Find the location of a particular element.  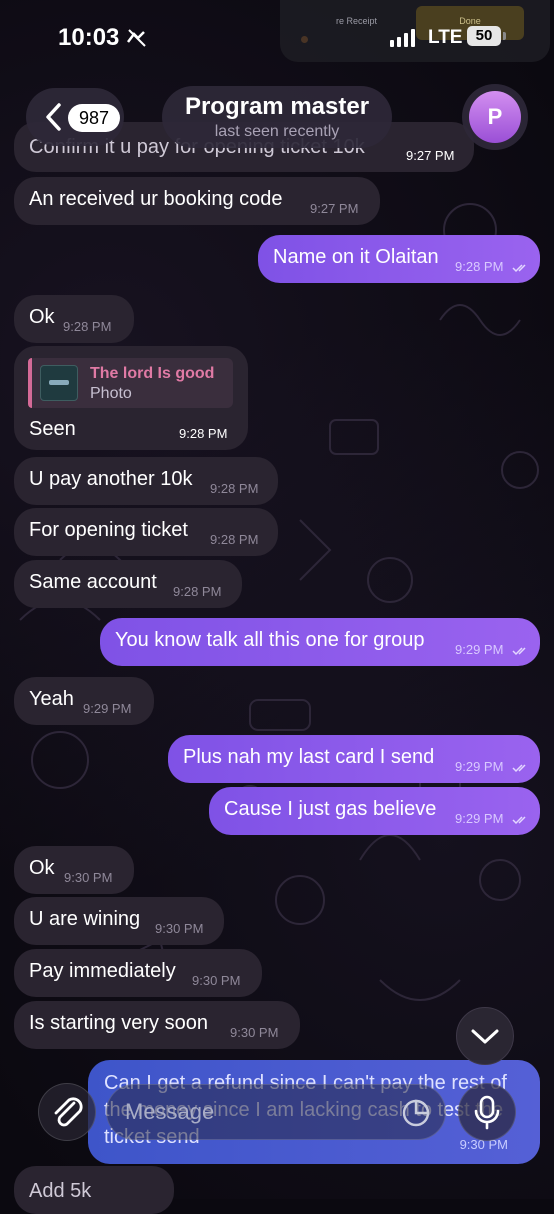

message-bubble-incoming-with-reply: The lord Is good Photo Seen 9:28 PM is located at coordinates (131, 398).